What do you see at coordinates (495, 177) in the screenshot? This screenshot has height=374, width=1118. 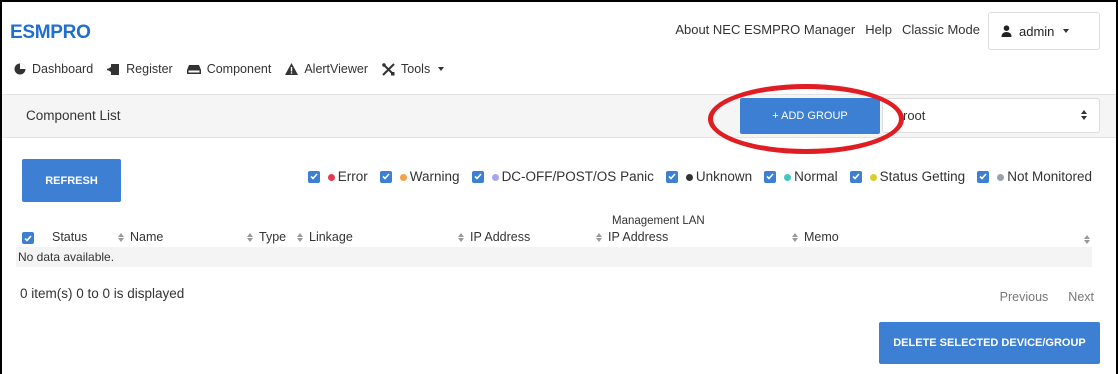 I see `dc-off-status-dot` at bounding box center [495, 177].